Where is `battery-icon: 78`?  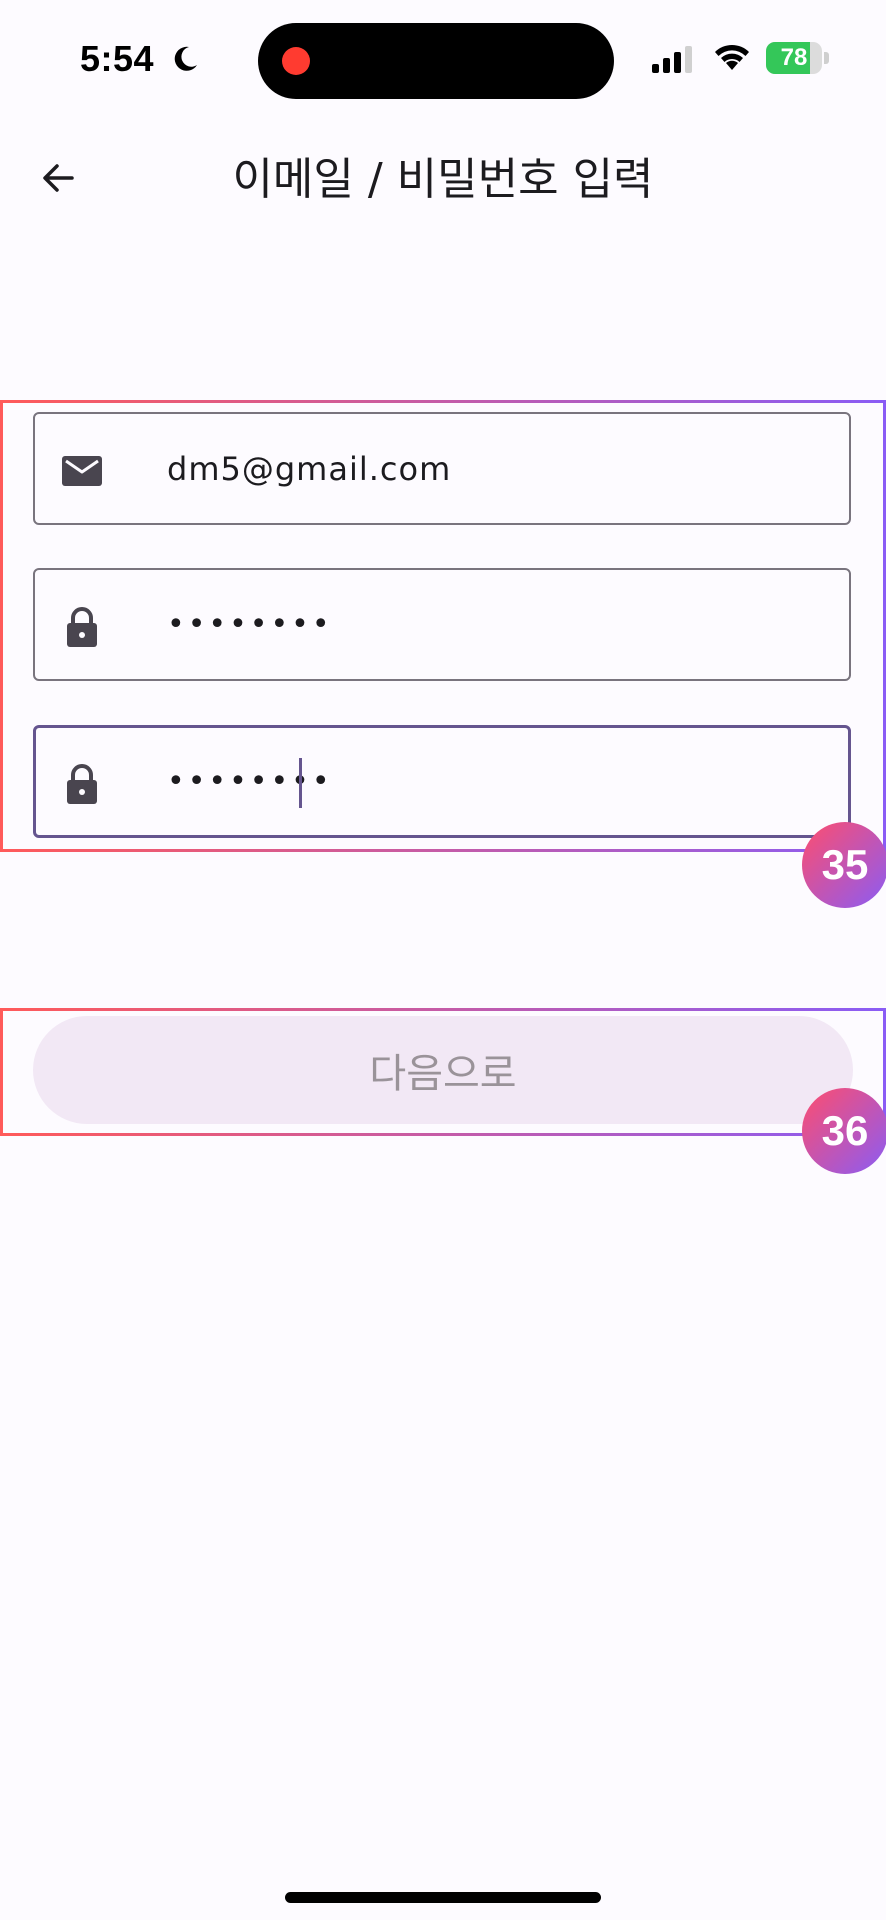
battery-icon: 78 is located at coordinates (798, 58).